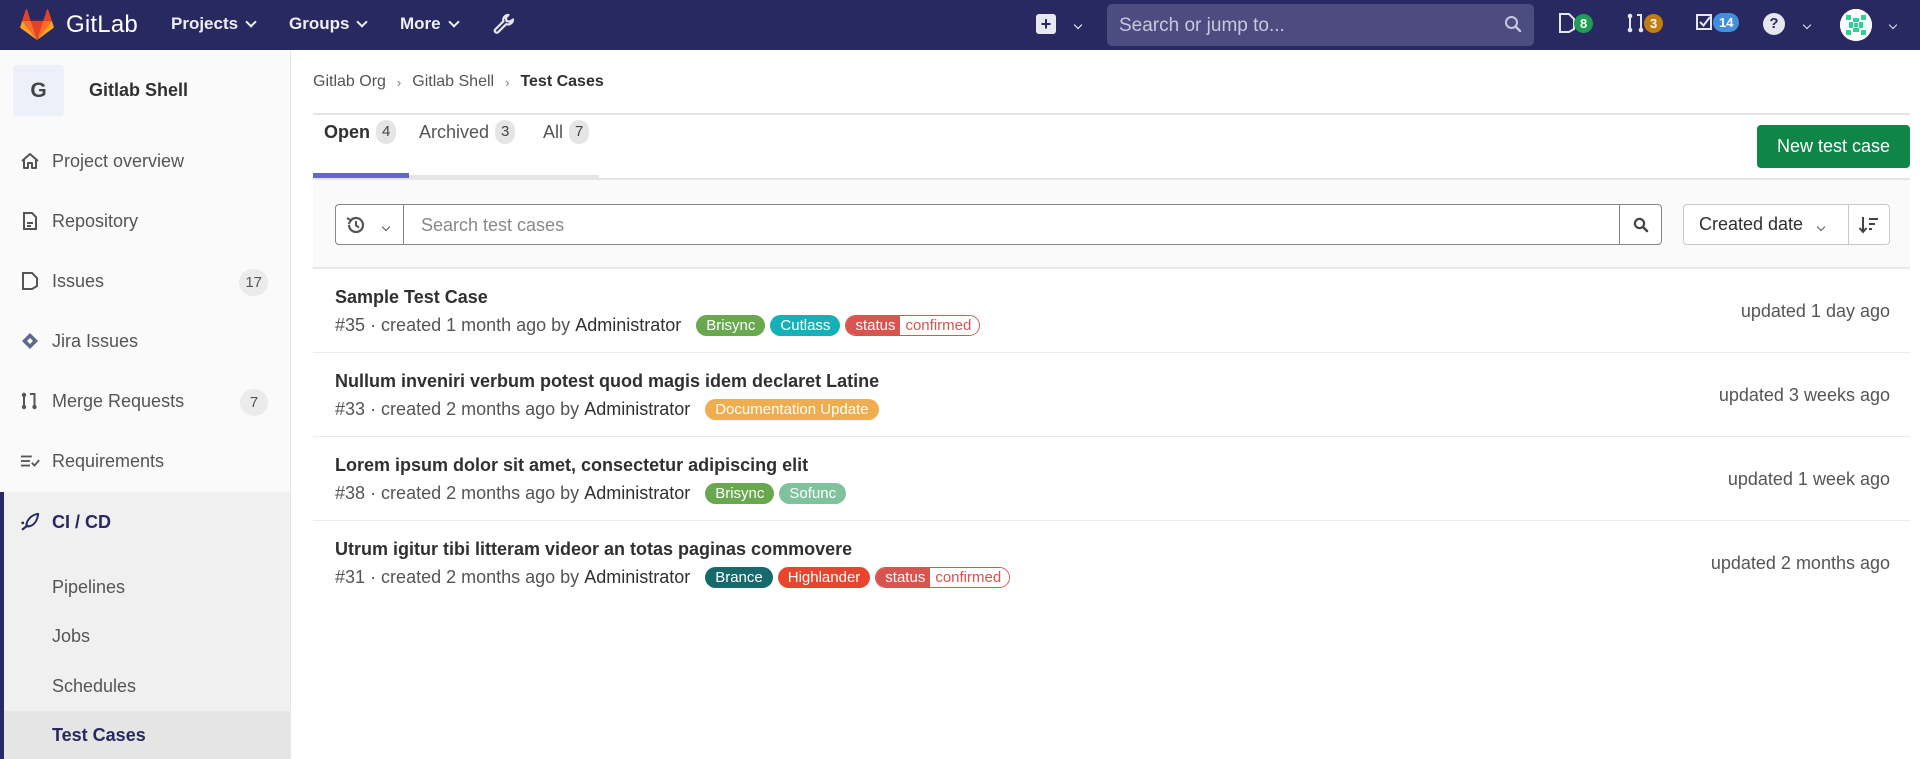 The image size is (1920, 759). What do you see at coordinates (147, 686) in the screenshot?
I see `sidebar-subitem-schedules: Schedules` at bounding box center [147, 686].